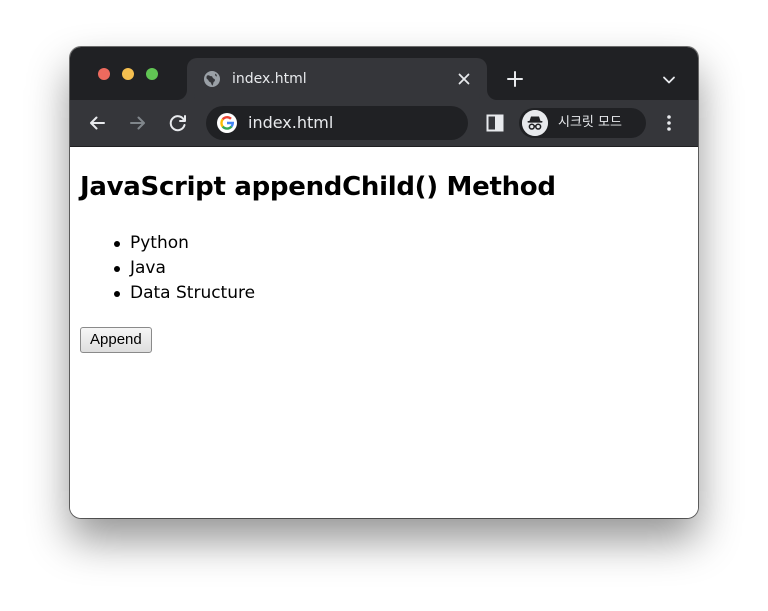 The width and height of the screenshot is (768, 611). Describe the element at coordinates (184, 268) in the screenshot. I see `list-item: Java` at that location.